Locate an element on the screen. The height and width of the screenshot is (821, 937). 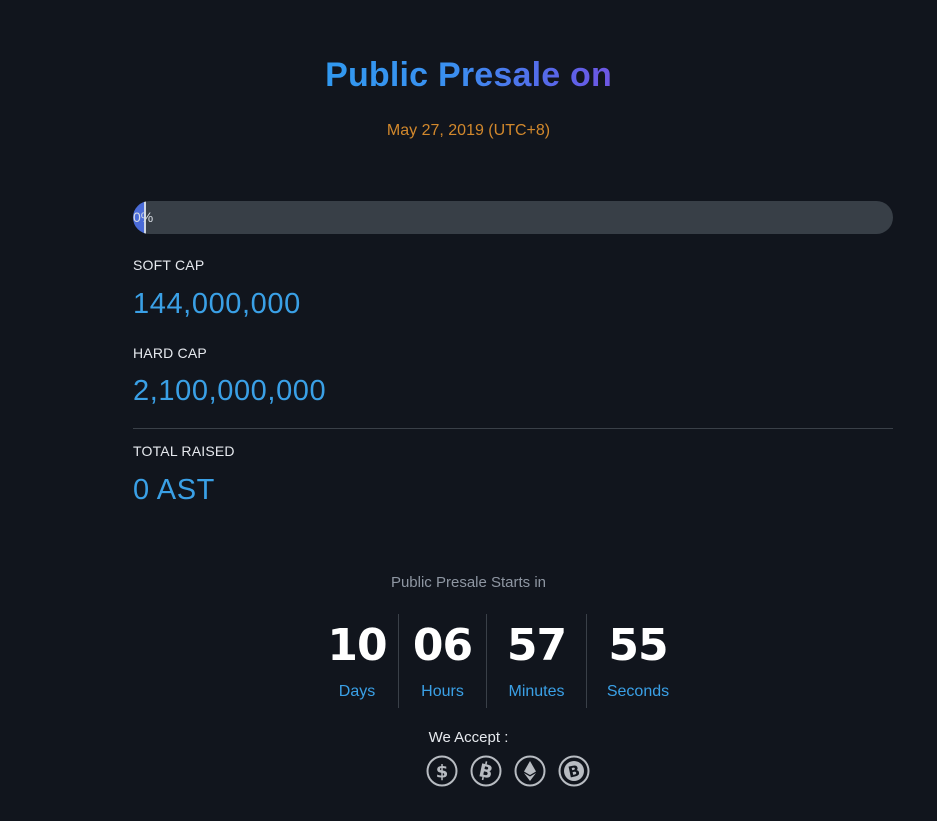
minutes-label: Minutes is located at coordinates (536, 691).